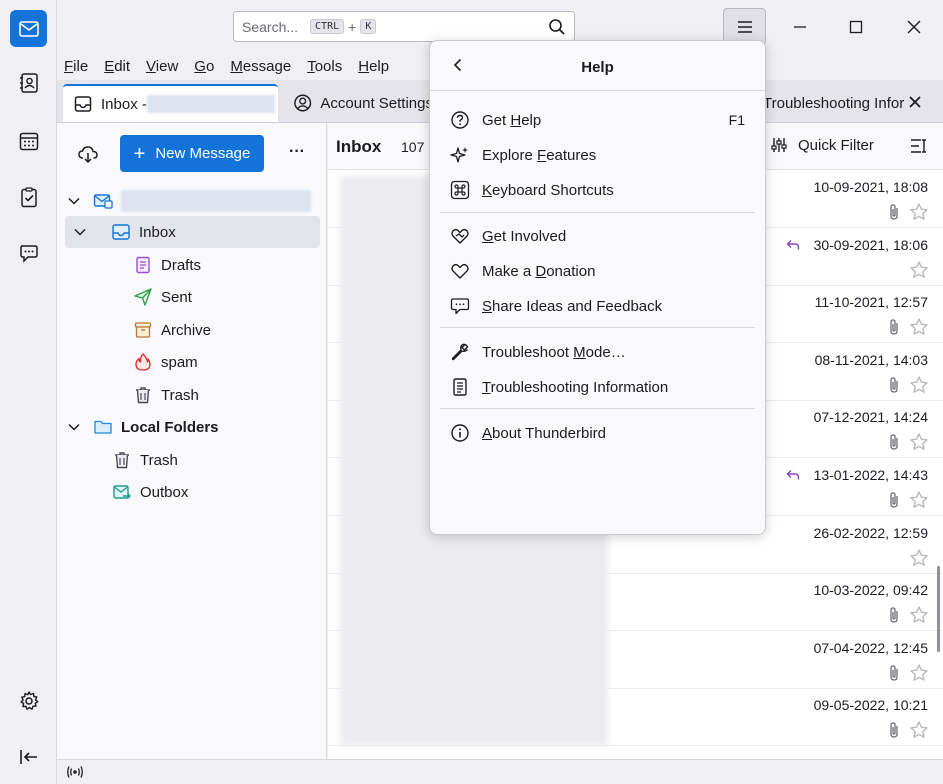 The height and width of the screenshot is (784, 943). I want to click on menu-item-explore-features: Explore Features, so click(597, 155).